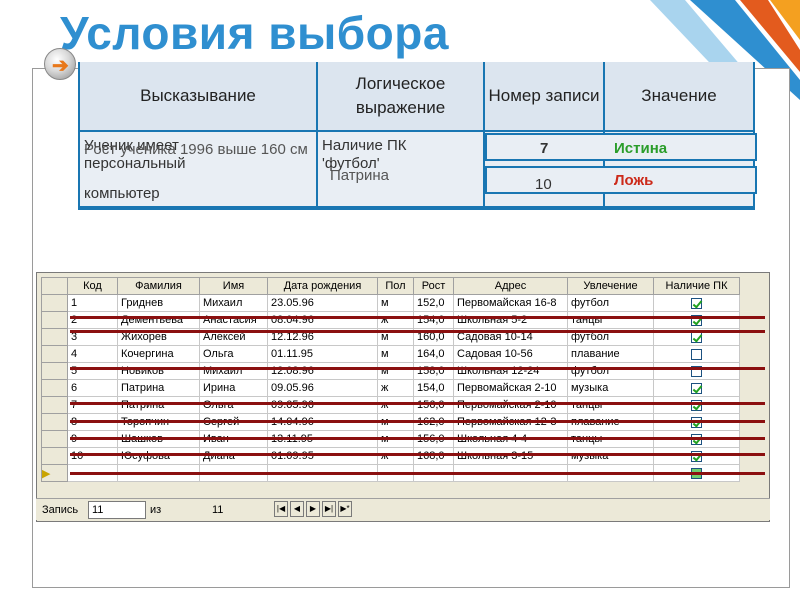 The image size is (800, 600). I want to click on table-cell: Школьная 5-2, so click(510, 320).